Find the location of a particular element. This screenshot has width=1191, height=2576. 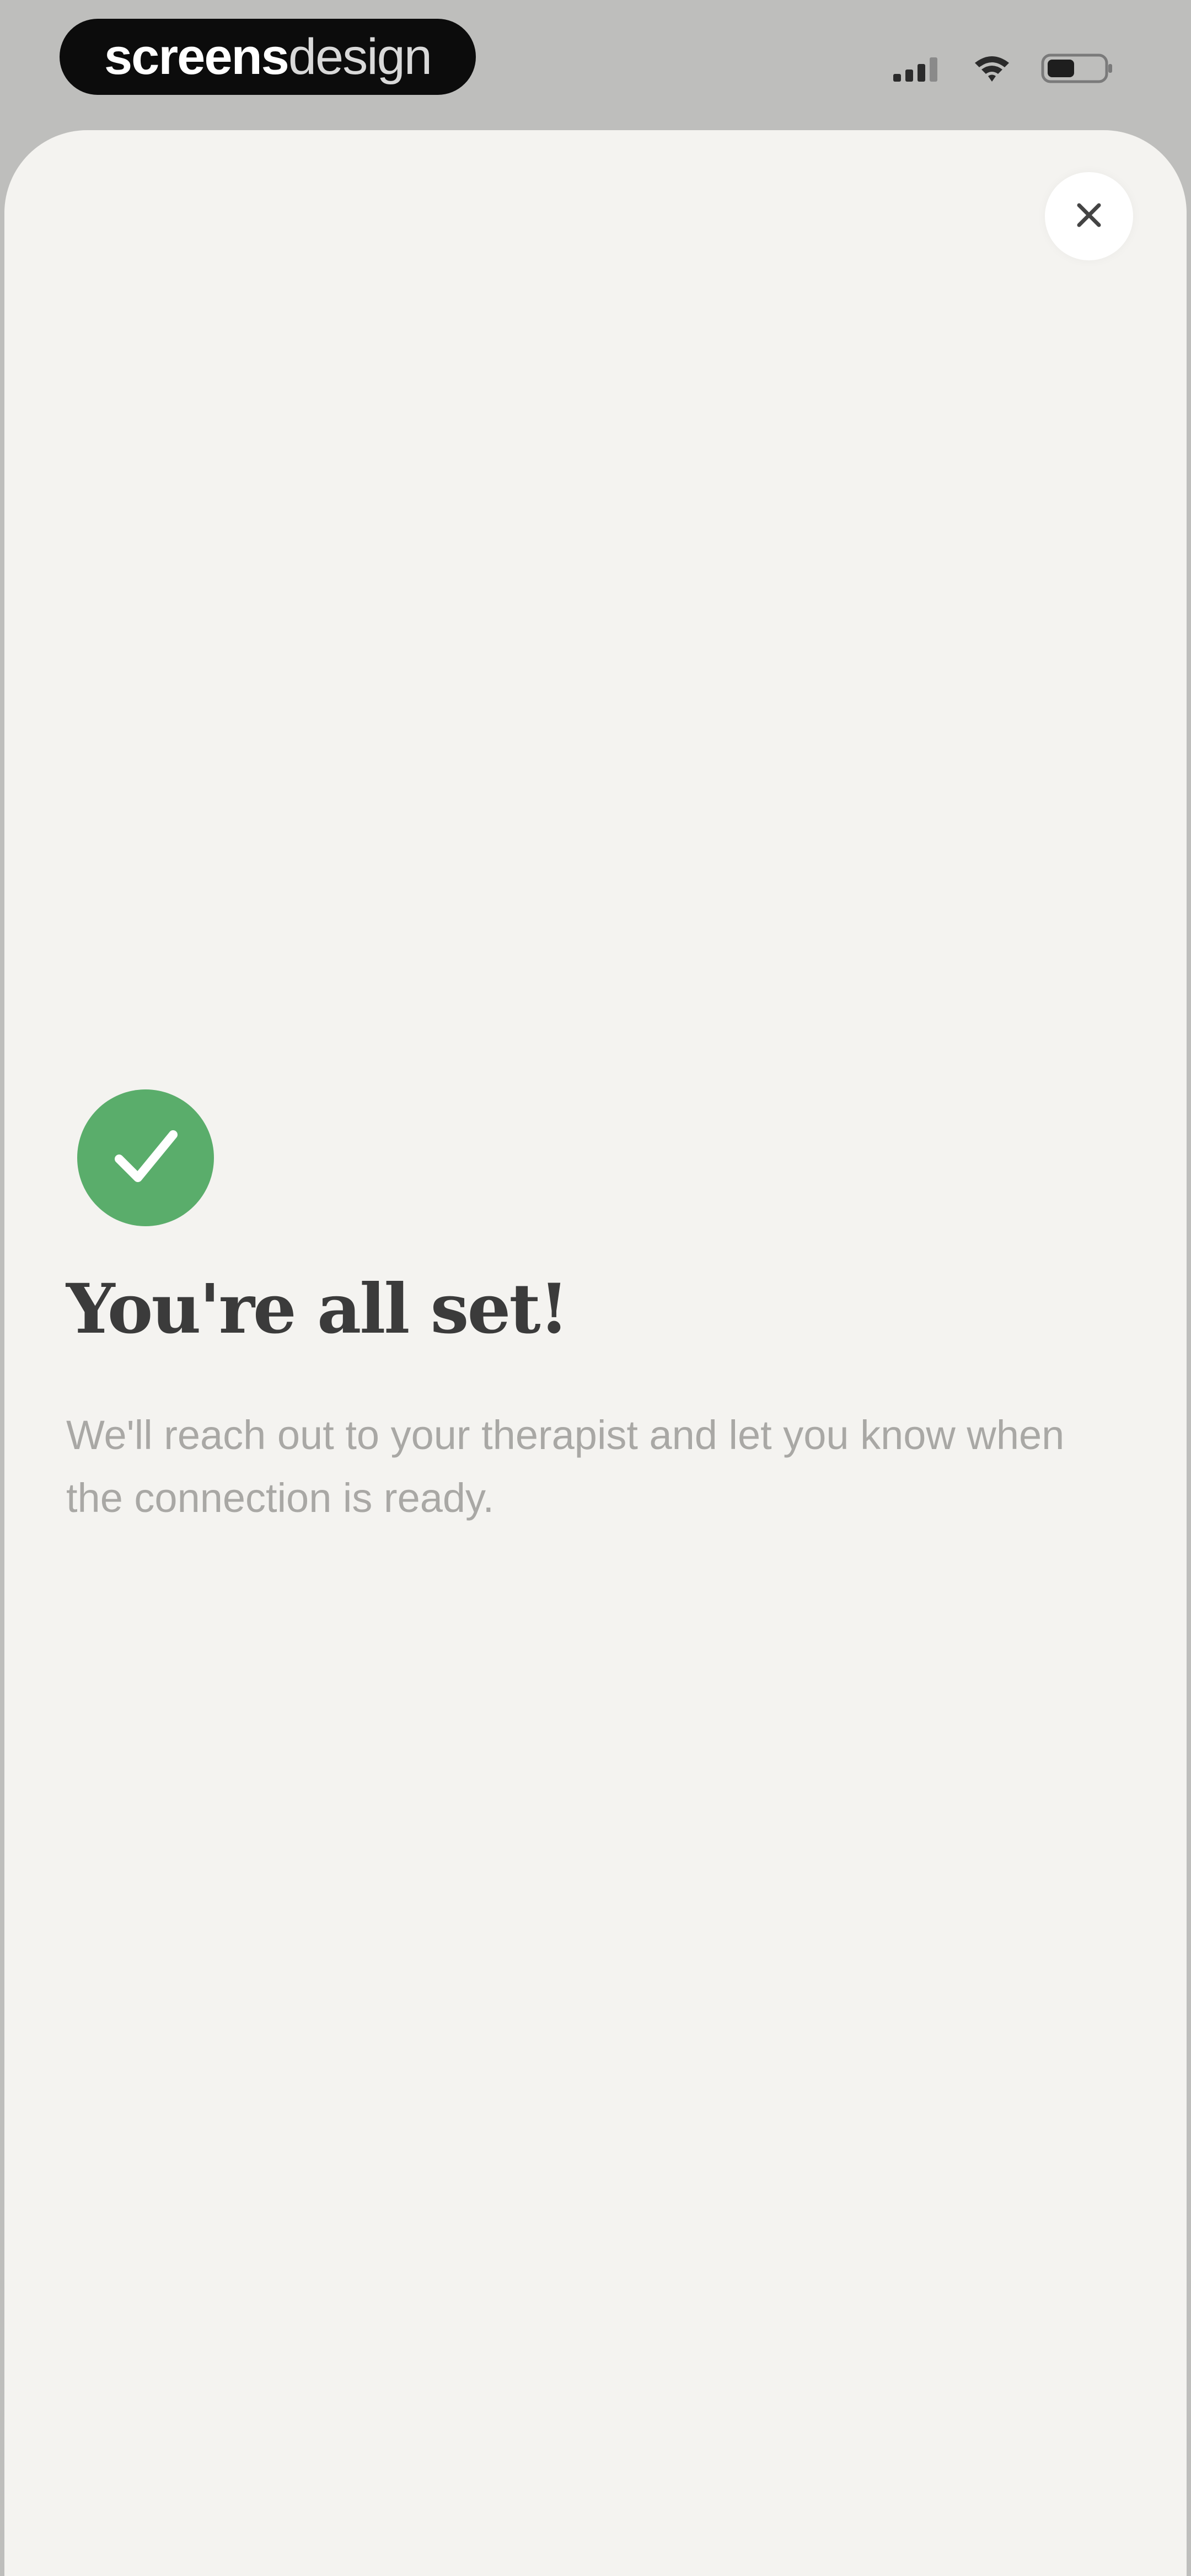

status-bar: screensdesign is located at coordinates (595, 63).